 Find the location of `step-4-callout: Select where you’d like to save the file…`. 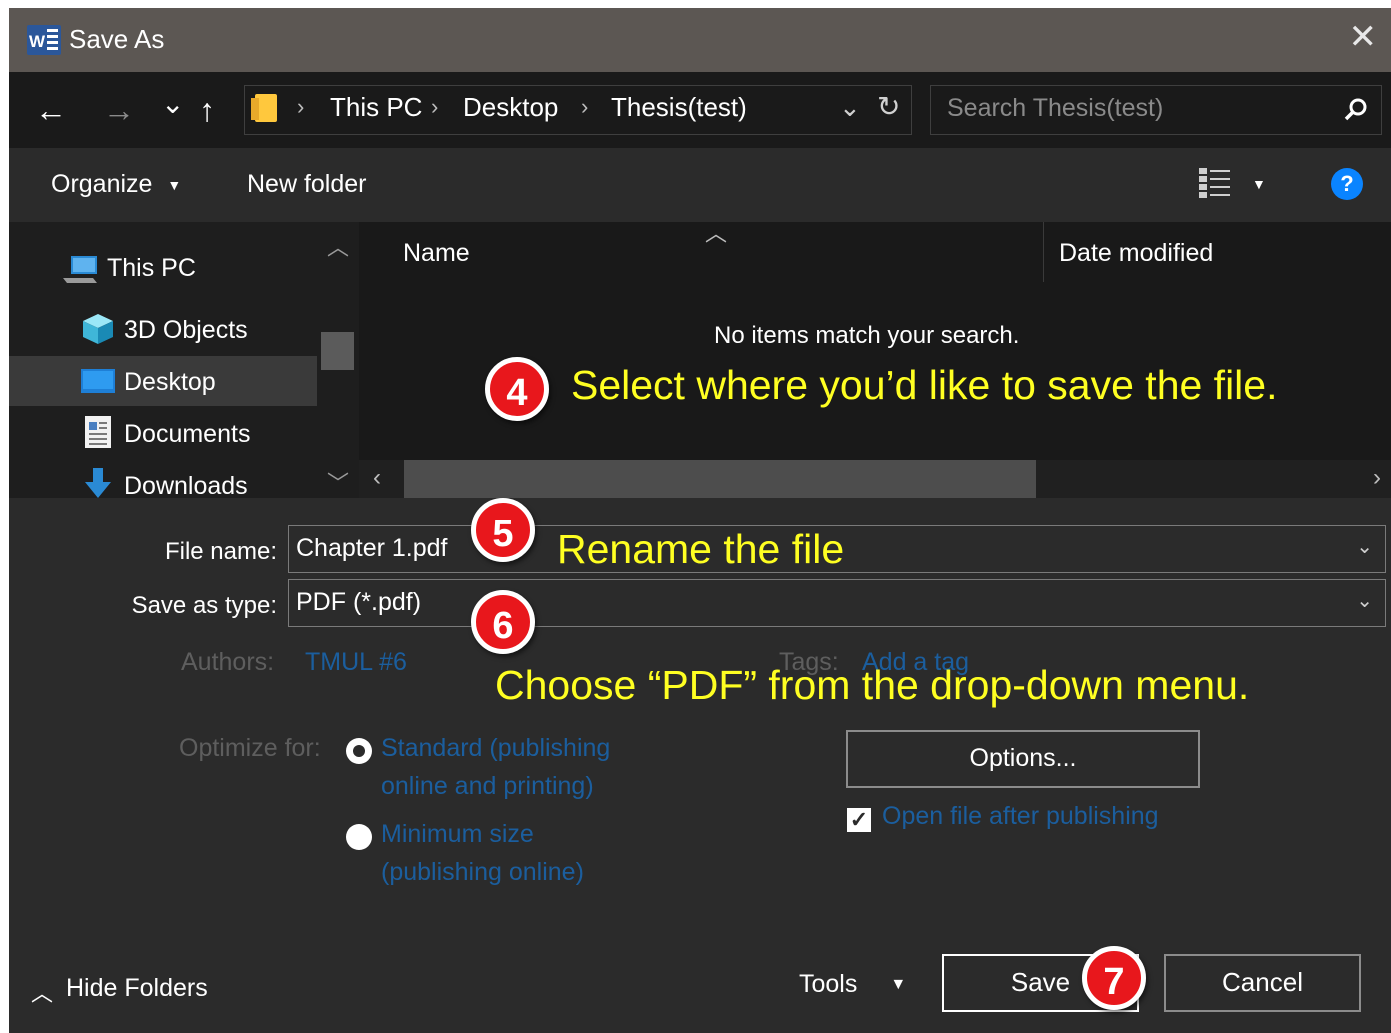

step-4-callout: Select where you’d like to save the file… is located at coordinates (924, 385).